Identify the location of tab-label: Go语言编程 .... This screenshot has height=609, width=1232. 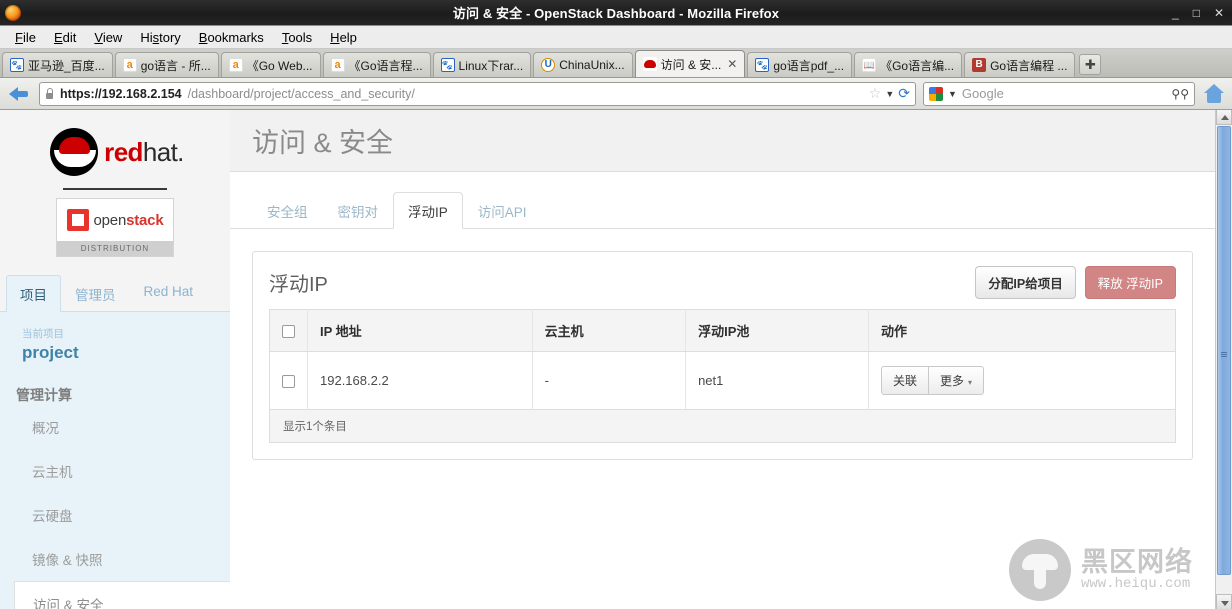
(1029, 65).